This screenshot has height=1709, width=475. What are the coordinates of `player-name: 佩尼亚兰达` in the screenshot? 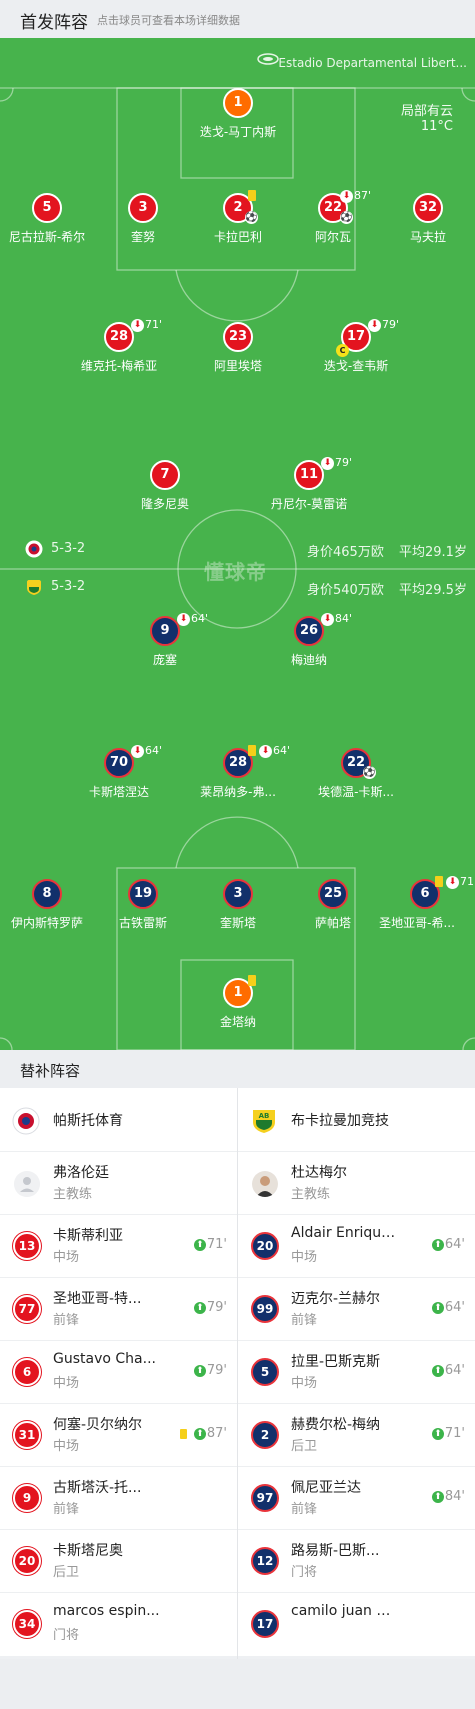 It's located at (326, 1488).